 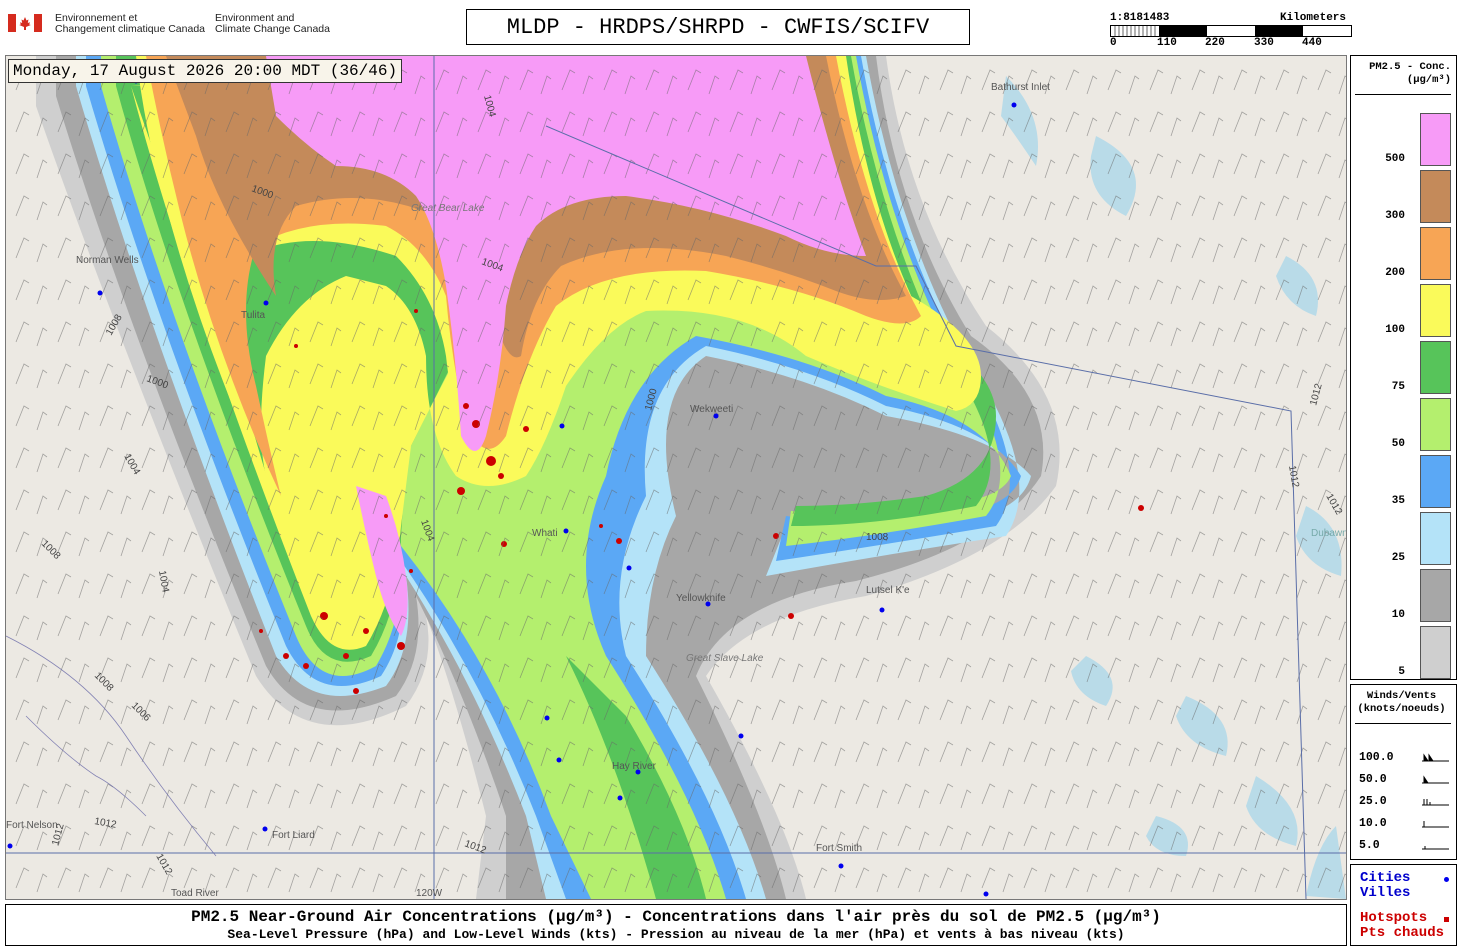 I want to click on place-bathurst-inlet: Bathurst Inlet, so click(x=1020, y=87).